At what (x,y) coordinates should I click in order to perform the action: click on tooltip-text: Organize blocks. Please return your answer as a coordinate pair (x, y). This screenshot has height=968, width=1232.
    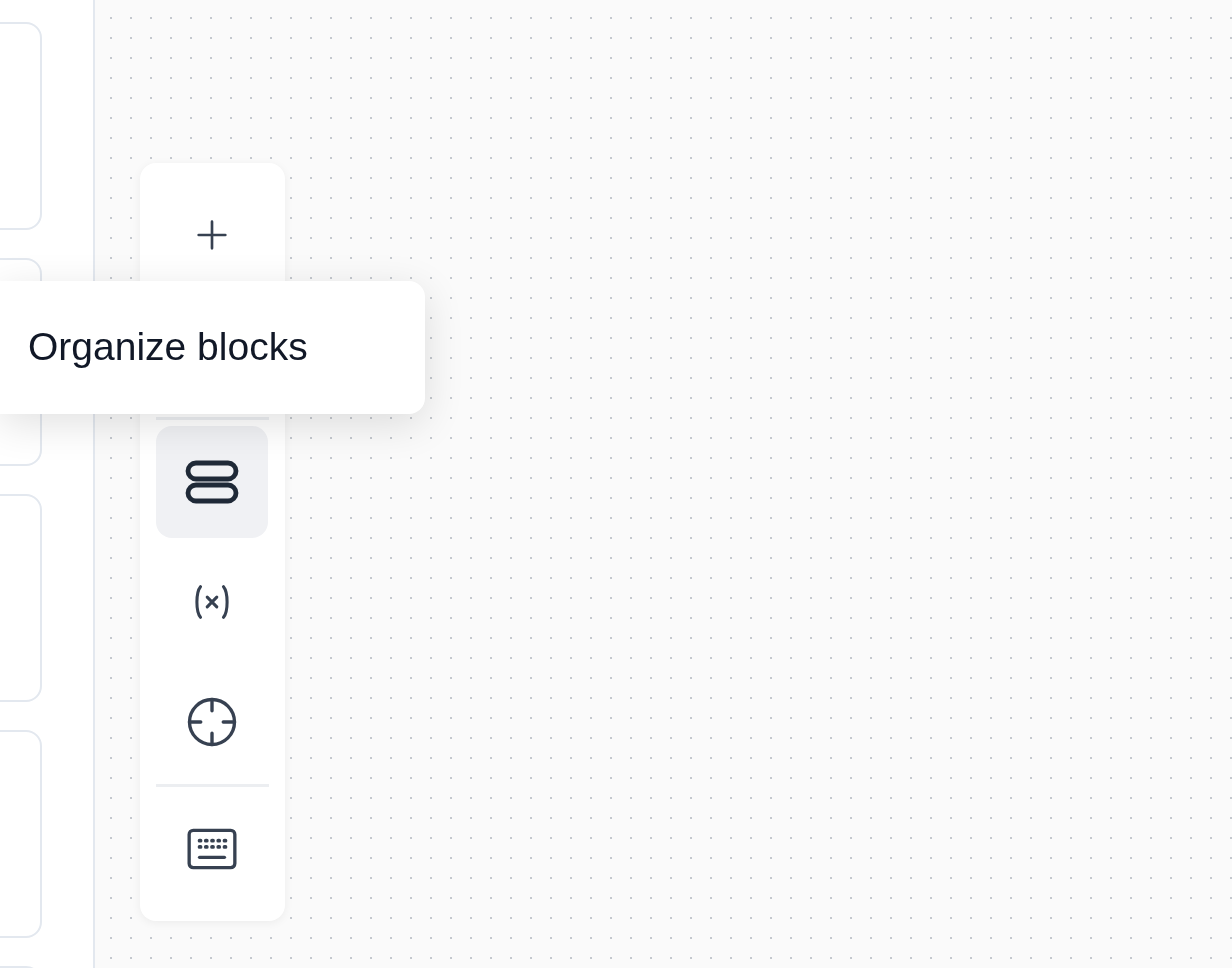
    Looking at the image, I should click on (168, 347).